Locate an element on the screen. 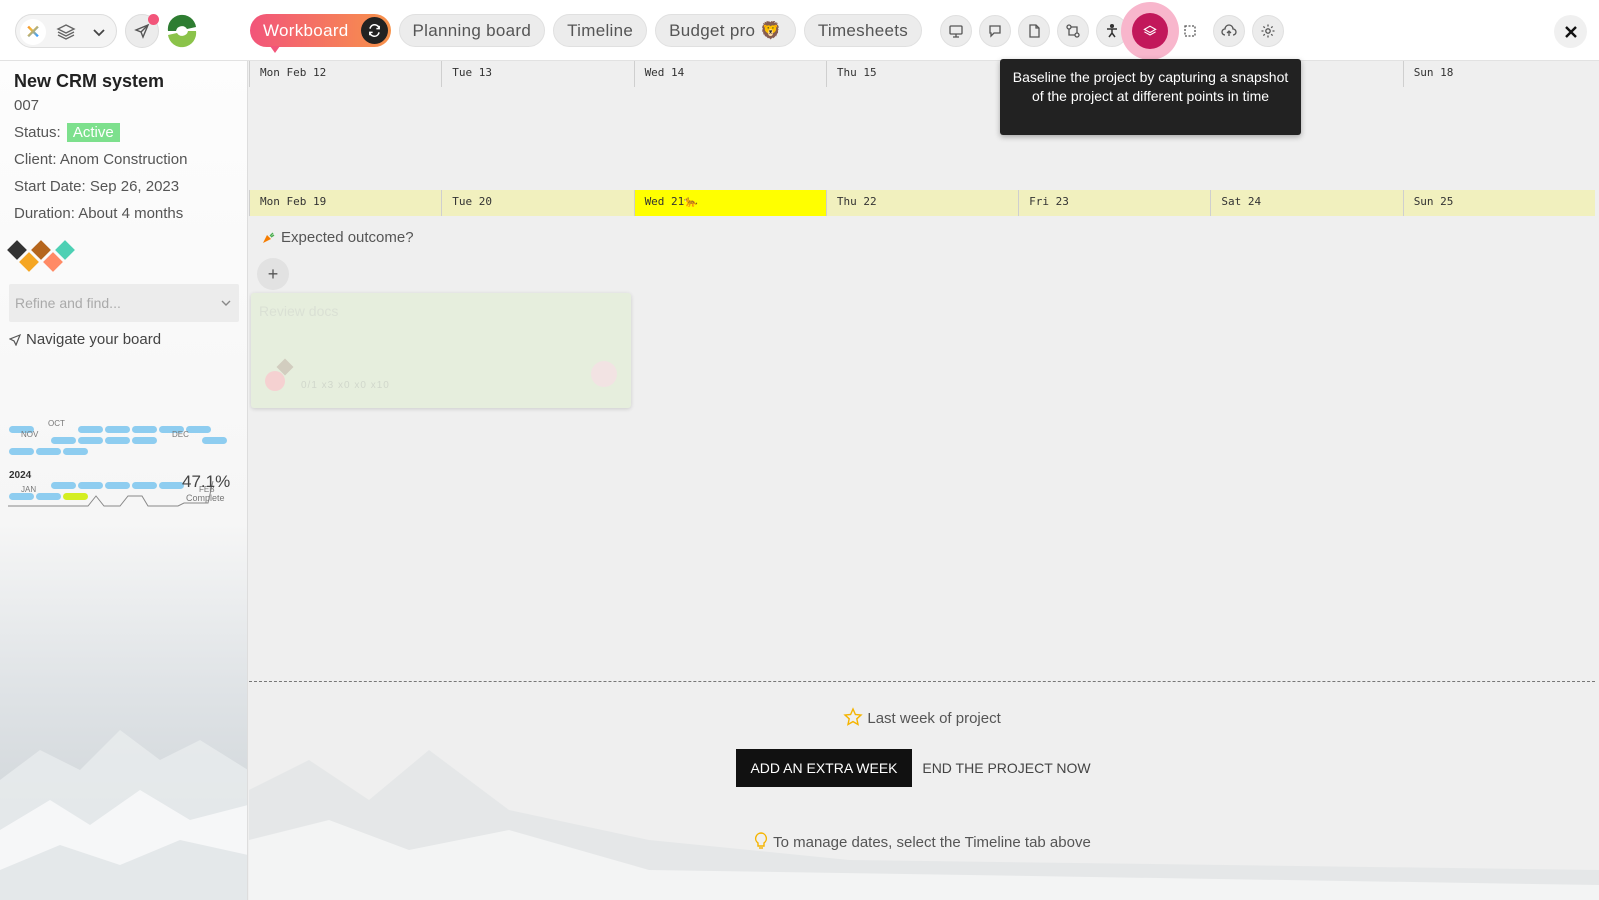 Image resolution: width=1599 pixels, height=900 pixels. week-row-1: Mon Feb 12 Tue 13 Wed 14 Thu 15 Sun 18 is located at coordinates (922, 74).